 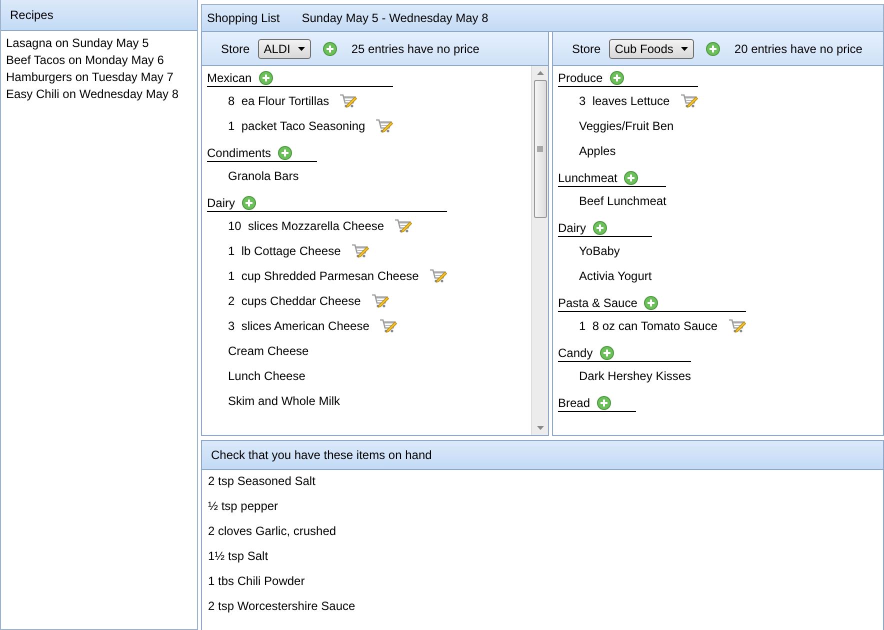 What do you see at coordinates (99, 77) in the screenshot?
I see `recipe-item: Hamburgers on Tuesday May 7` at bounding box center [99, 77].